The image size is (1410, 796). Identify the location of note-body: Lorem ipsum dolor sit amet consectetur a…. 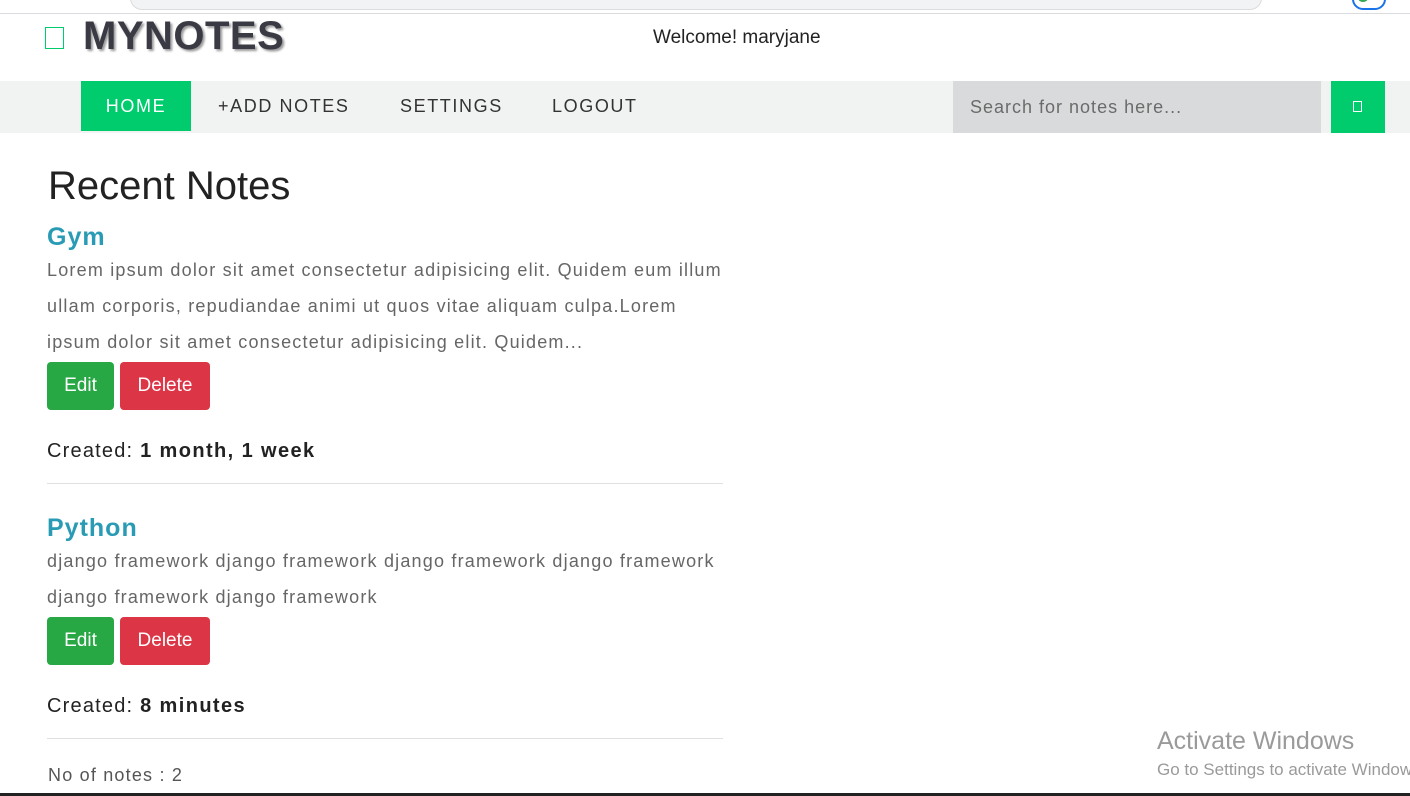
(384, 306).